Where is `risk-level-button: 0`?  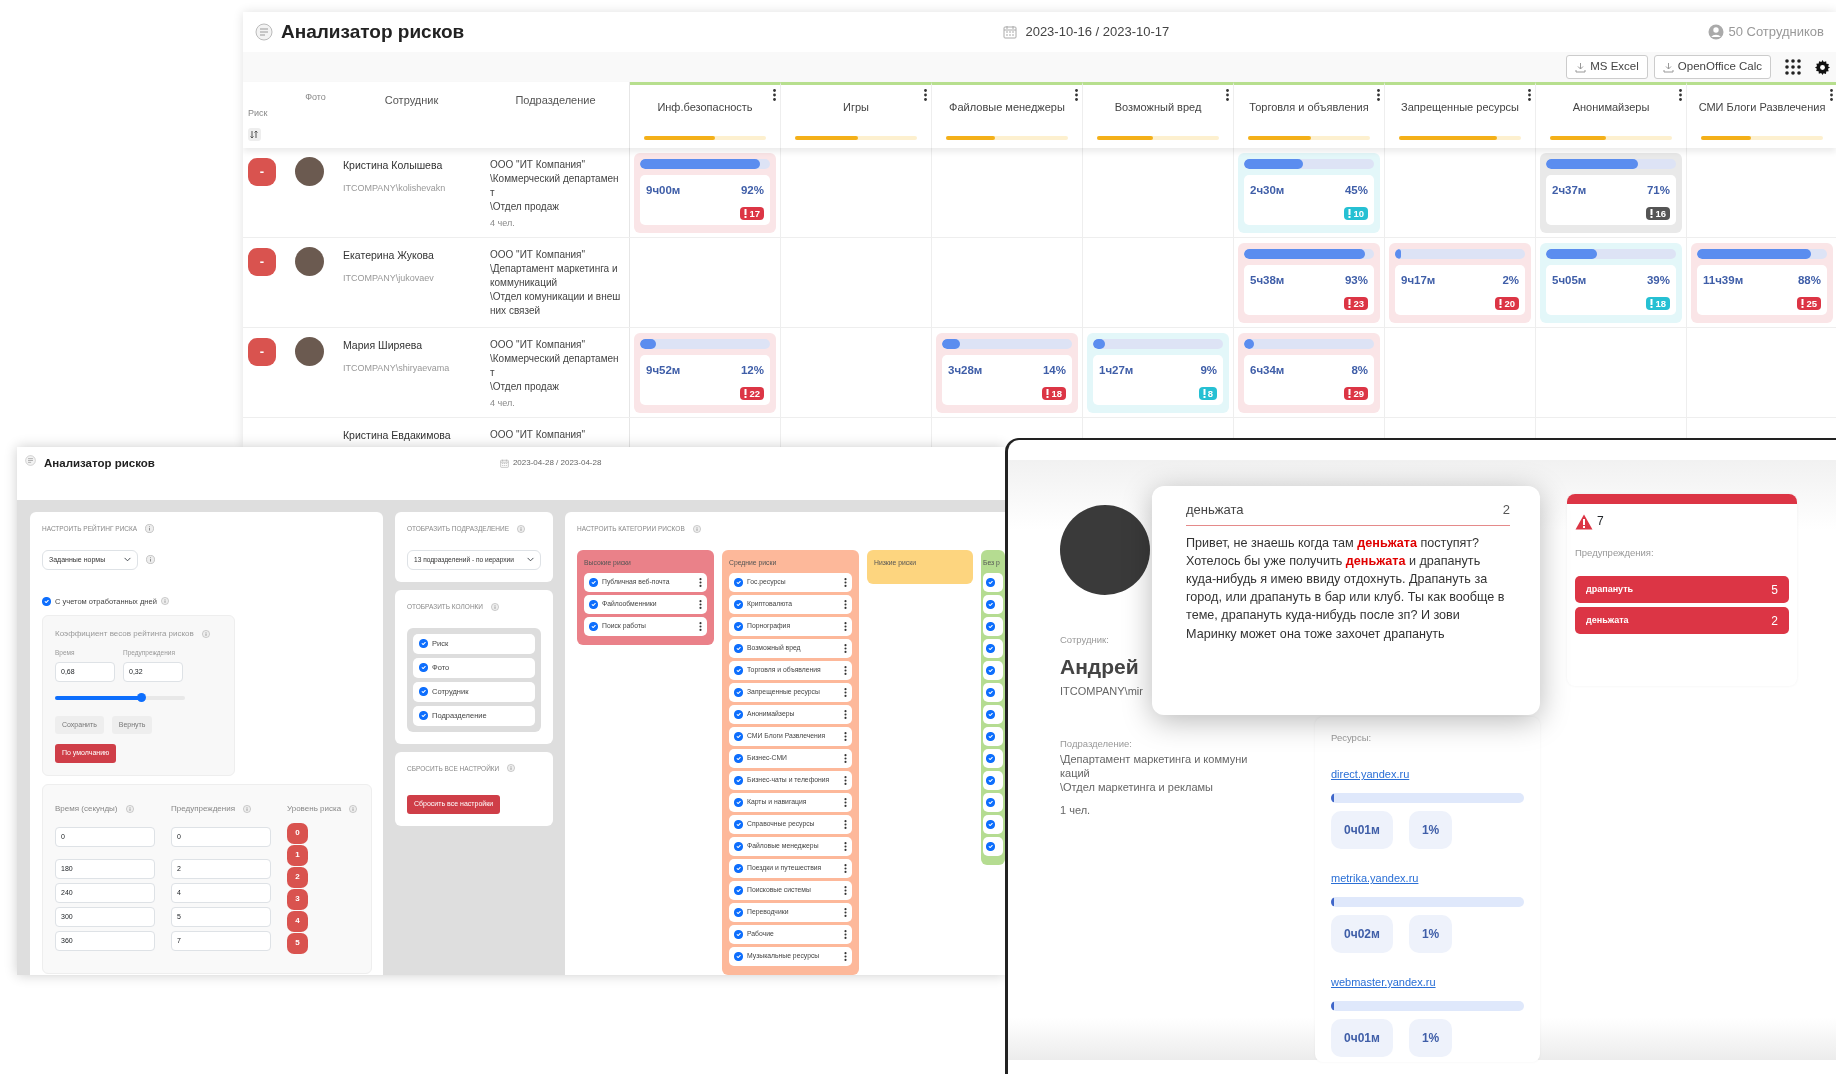
risk-level-button: 0 is located at coordinates (297, 833).